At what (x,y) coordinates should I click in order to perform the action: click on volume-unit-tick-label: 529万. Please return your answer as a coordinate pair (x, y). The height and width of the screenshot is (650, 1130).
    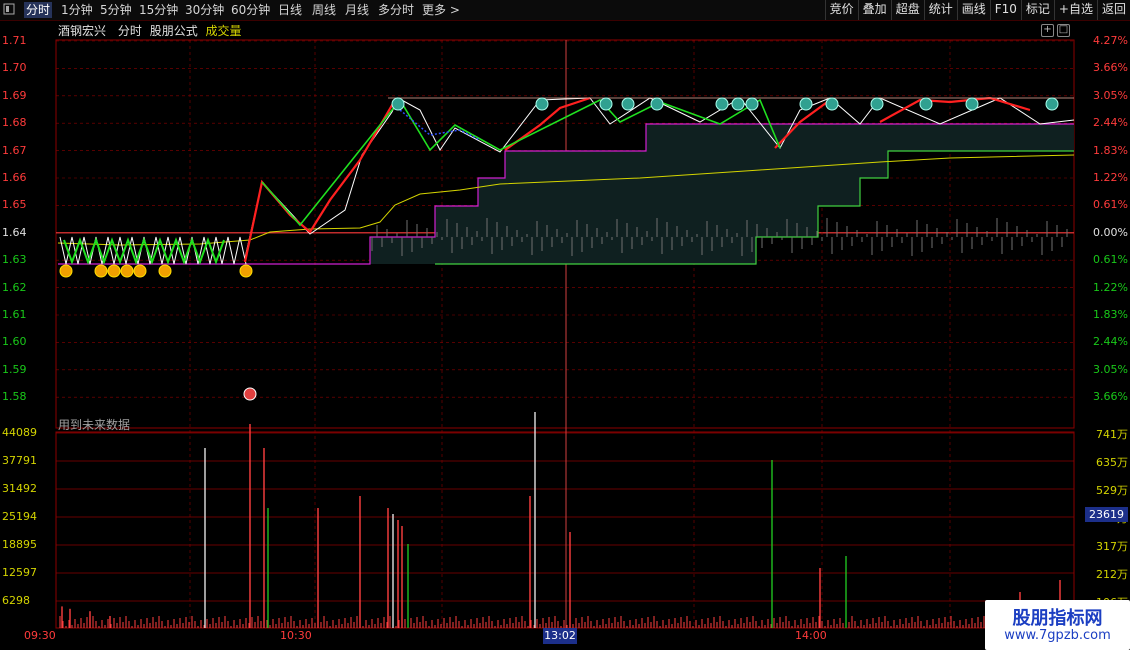
    Looking at the image, I should click on (1112, 490).